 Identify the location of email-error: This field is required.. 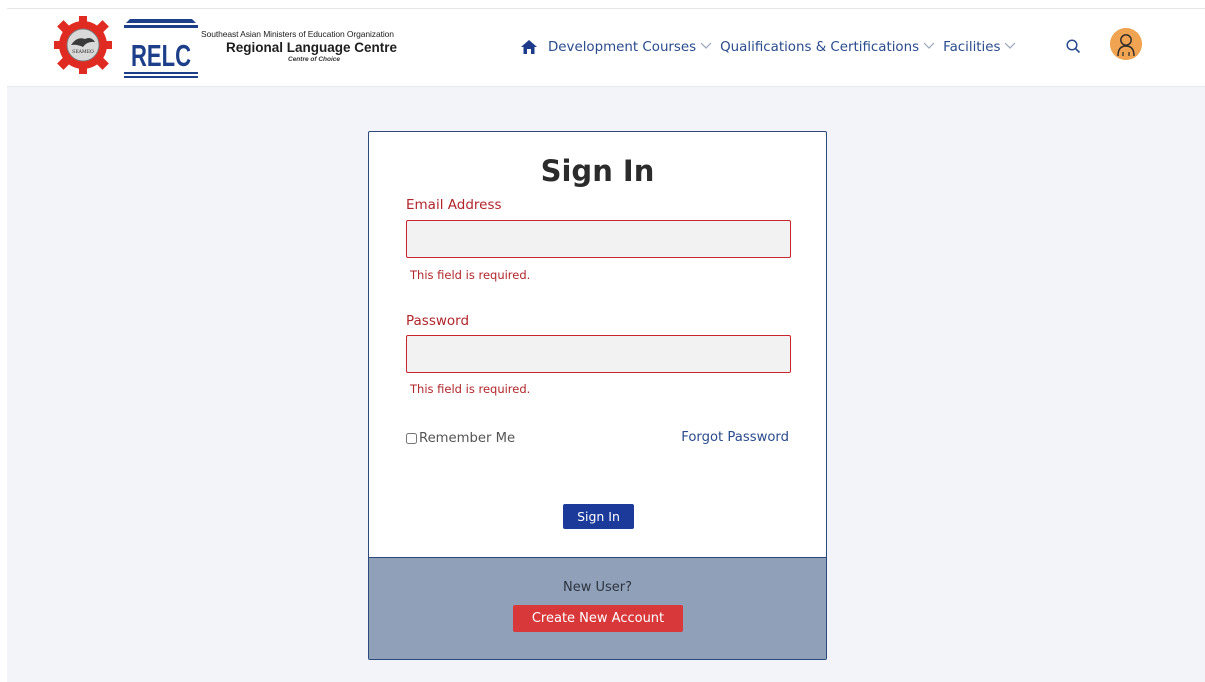
(470, 275).